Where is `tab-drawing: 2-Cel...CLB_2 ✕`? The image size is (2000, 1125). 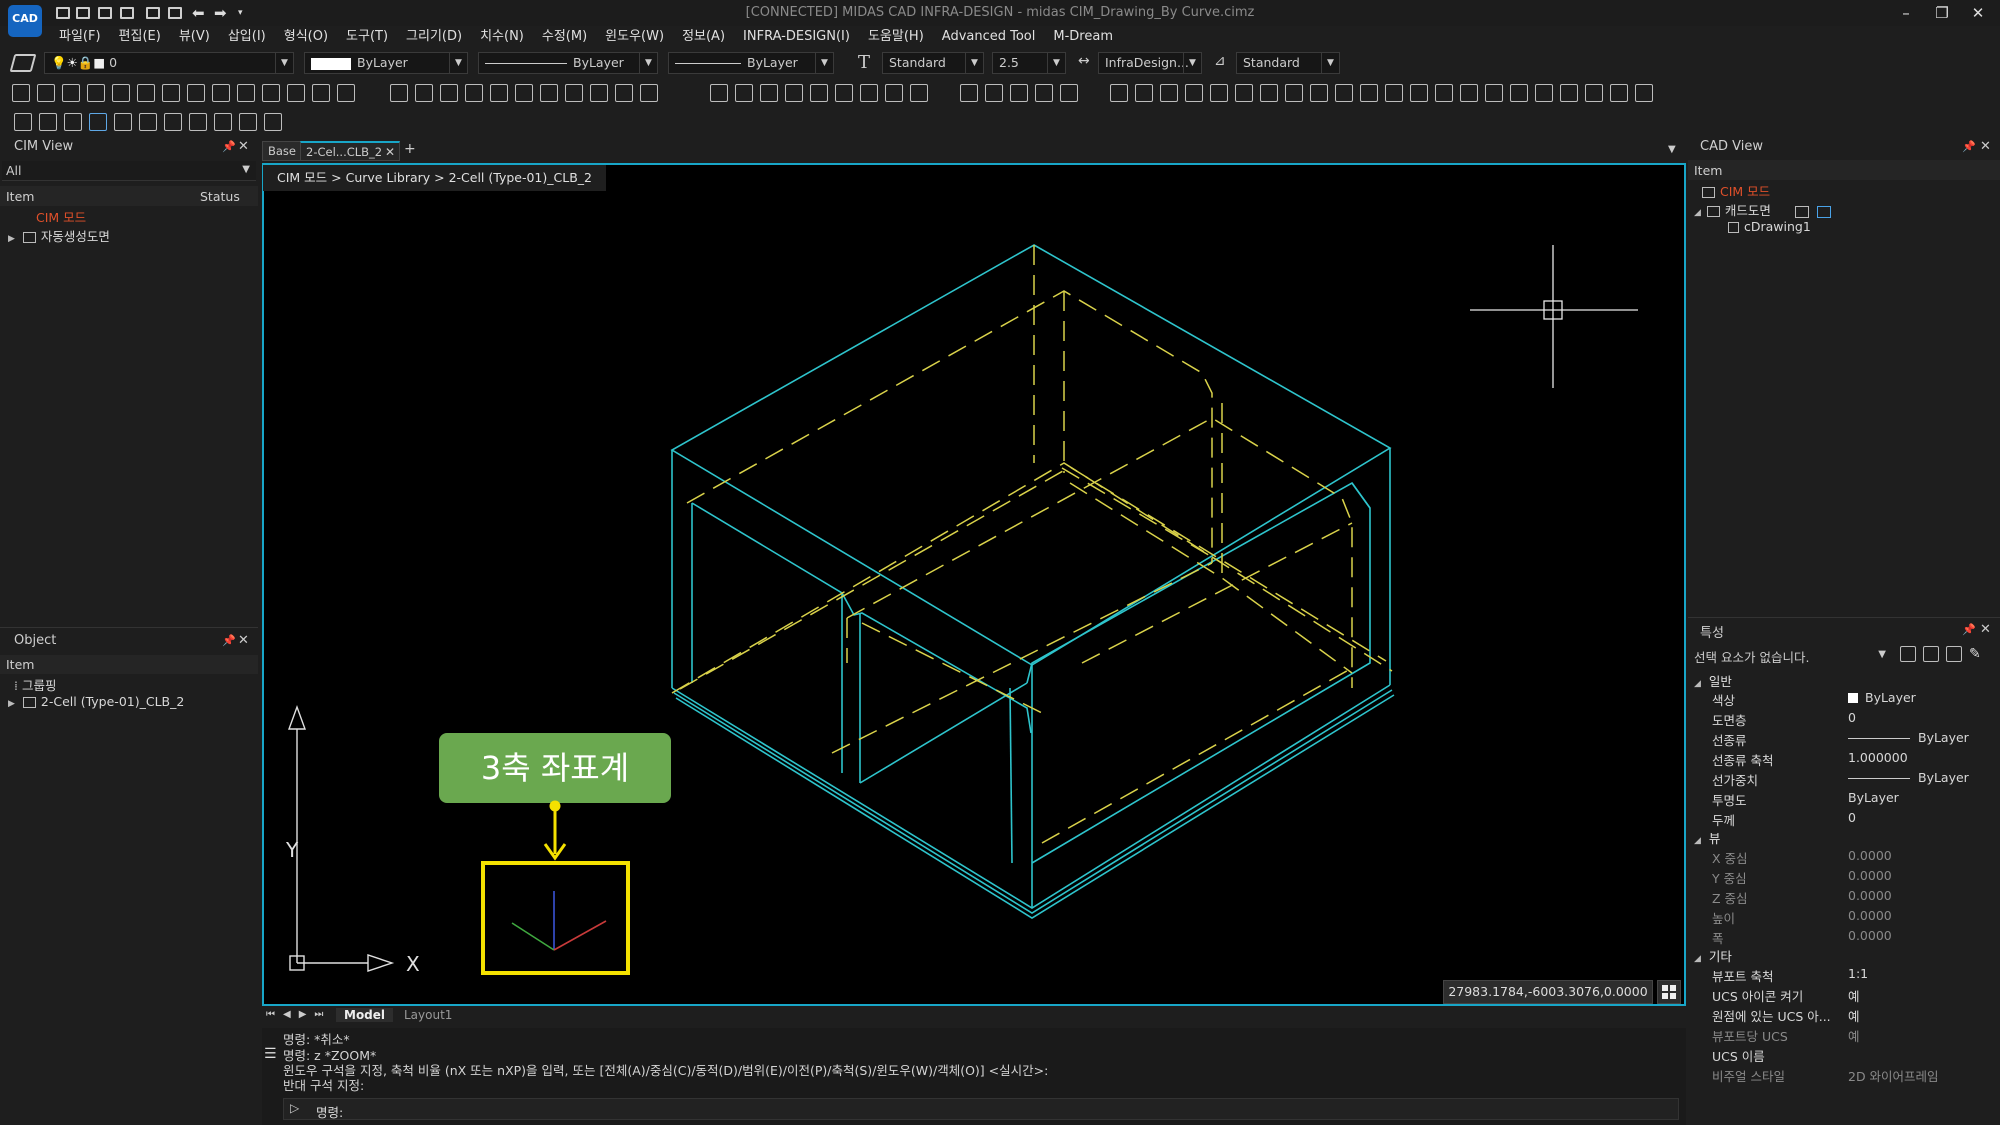
tab-drawing: 2-Cel...CLB_2 ✕ is located at coordinates (350, 151).